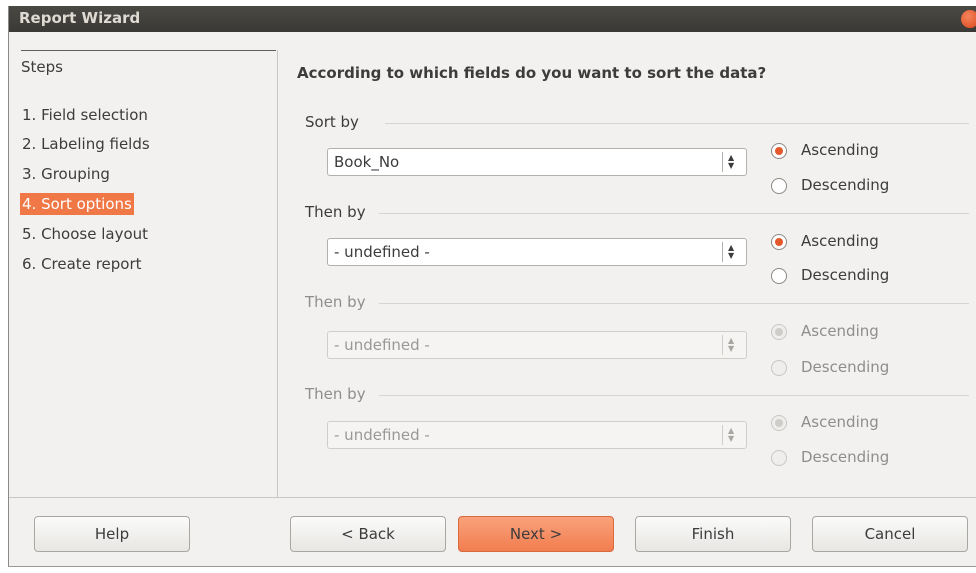  I want to click on sort1-ascending-label: Ascending, so click(840, 150).